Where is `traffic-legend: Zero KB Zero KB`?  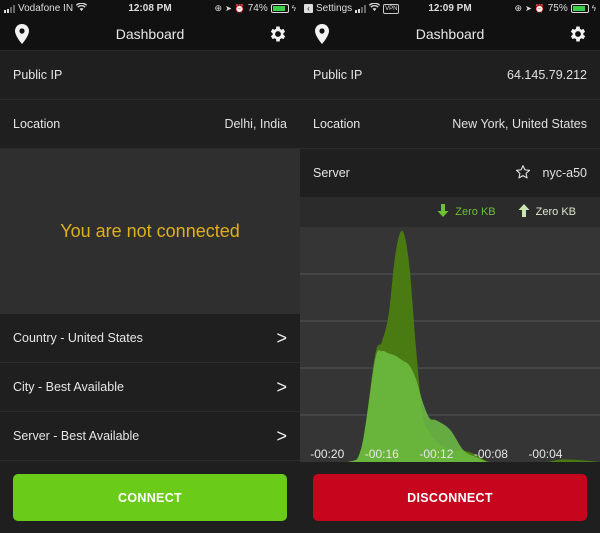 traffic-legend: Zero KB Zero KB is located at coordinates (450, 212).